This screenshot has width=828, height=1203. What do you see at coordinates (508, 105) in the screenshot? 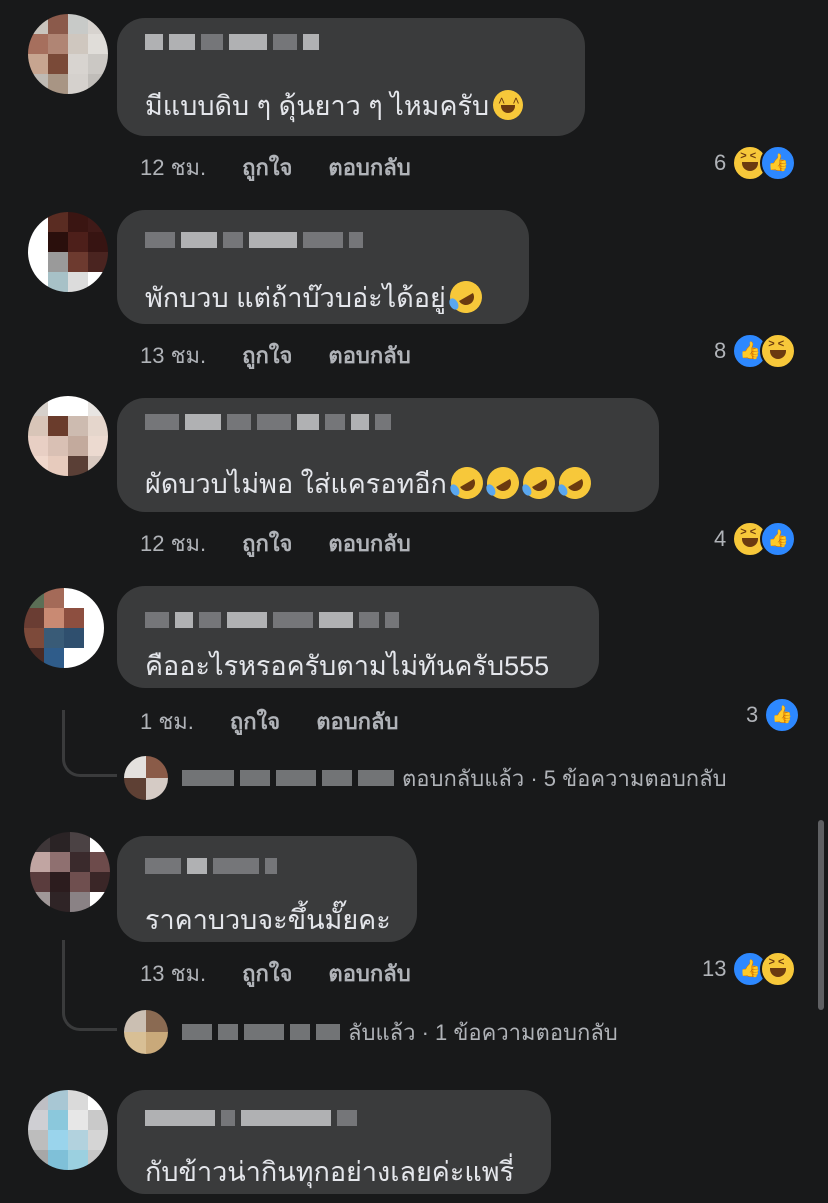
I see `grinning-squinting-emoji` at bounding box center [508, 105].